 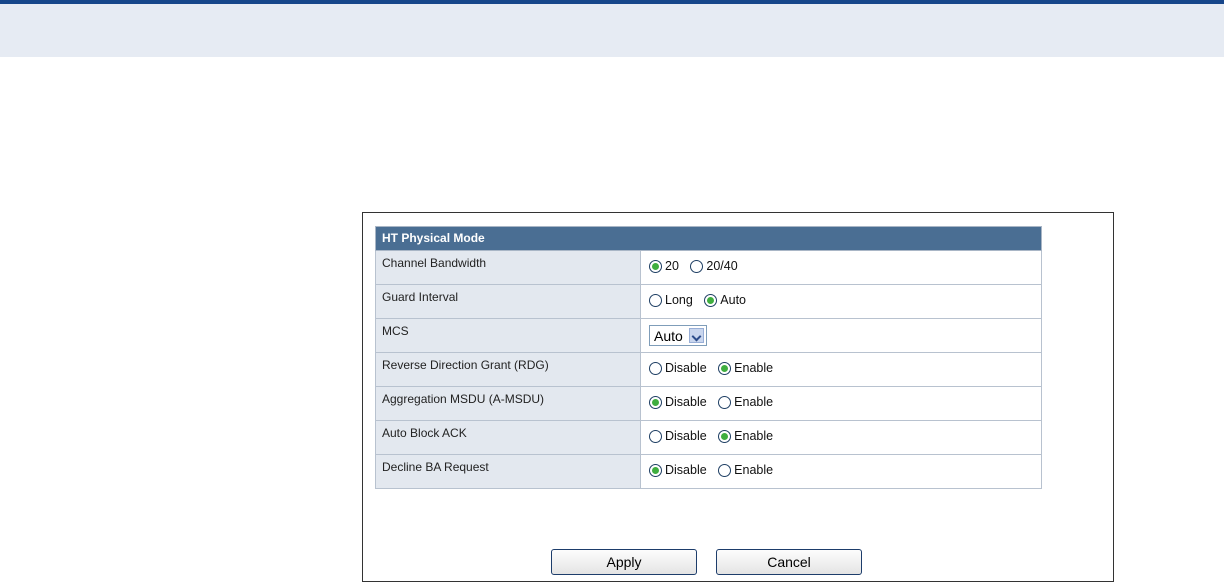 What do you see at coordinates (624, 562) in the screenshot?
I see `apply-button: Apply` at bounding box center [624, 562].